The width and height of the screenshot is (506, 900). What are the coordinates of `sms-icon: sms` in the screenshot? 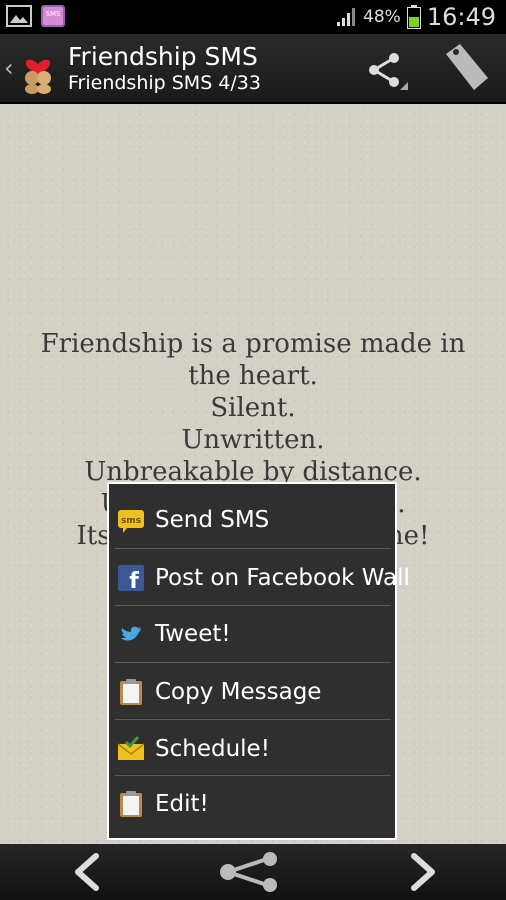 It's located at (131, 521).